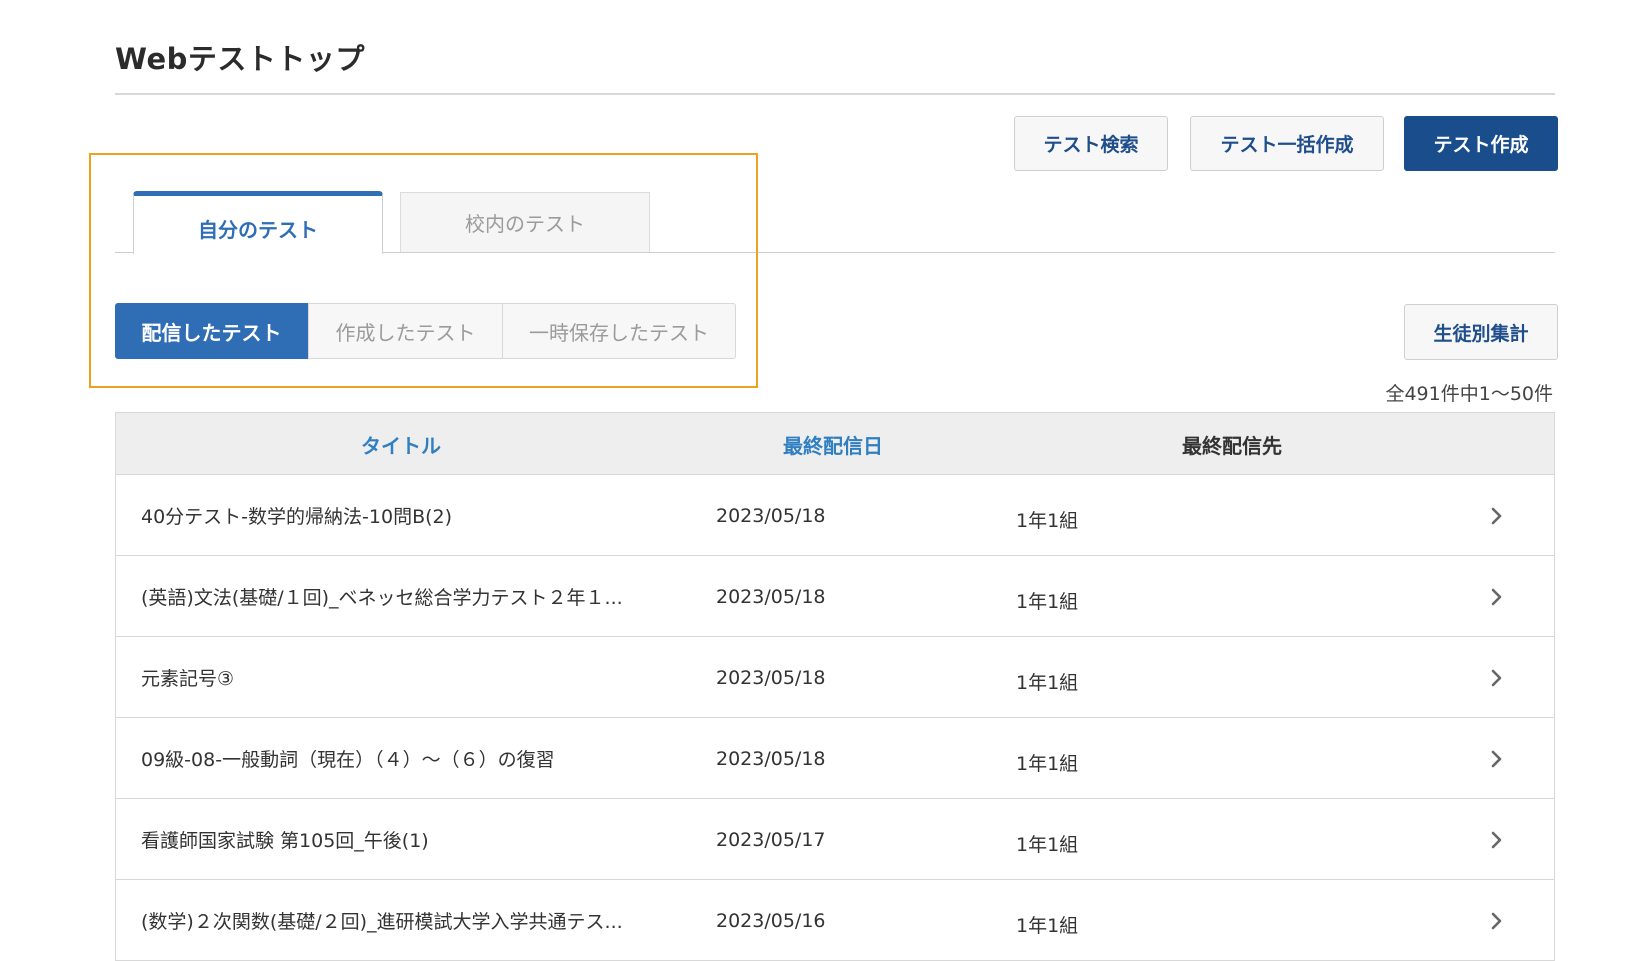  What do you see at coordinates (348, 760) in the screenshot?
I see `row-title: 09級-08-一般動詞（現在）（４）～（６）の復習` at bounding box center [348, 760].